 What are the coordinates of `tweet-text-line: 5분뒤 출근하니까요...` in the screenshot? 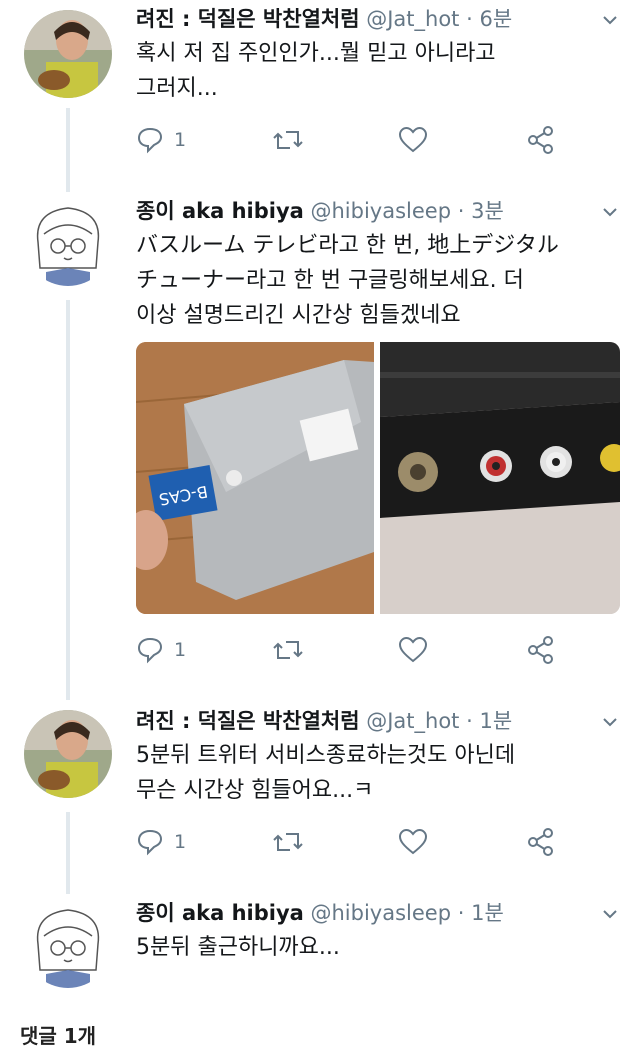 It's located at (238, 947).